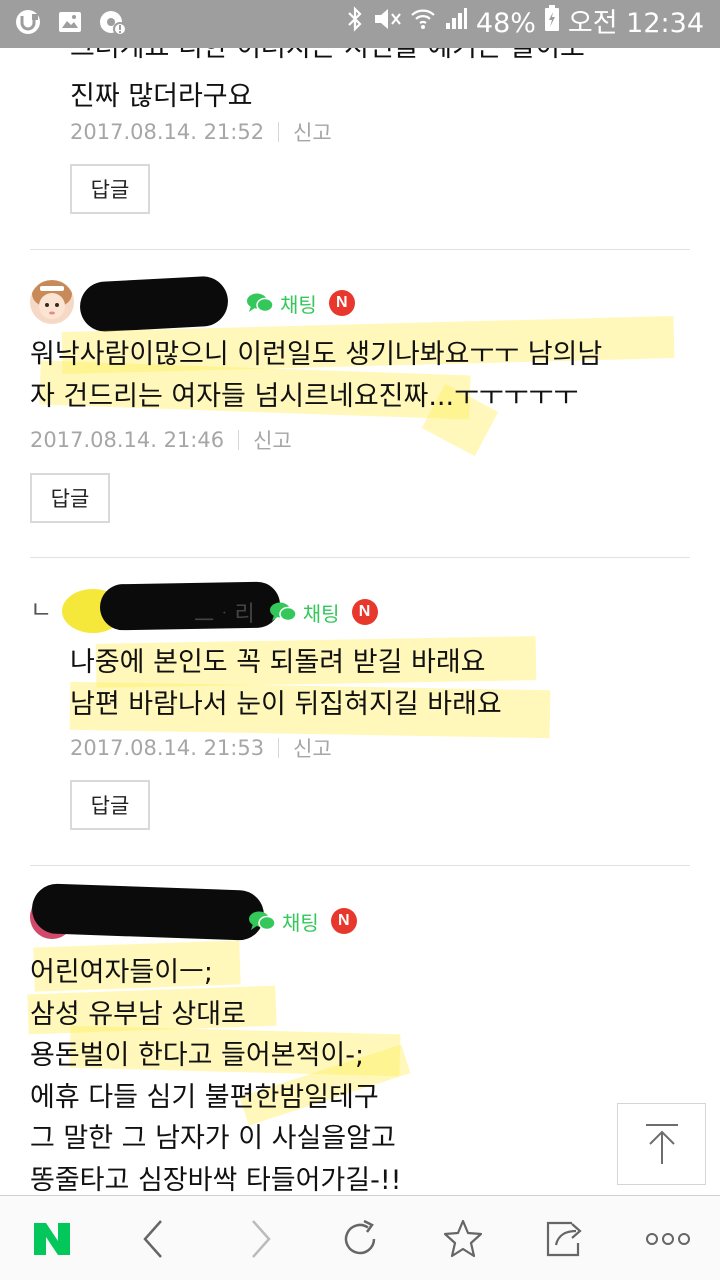  Describe the element at coordinates (112, 22) in the screenshot. I see `notification-icon` at that location.